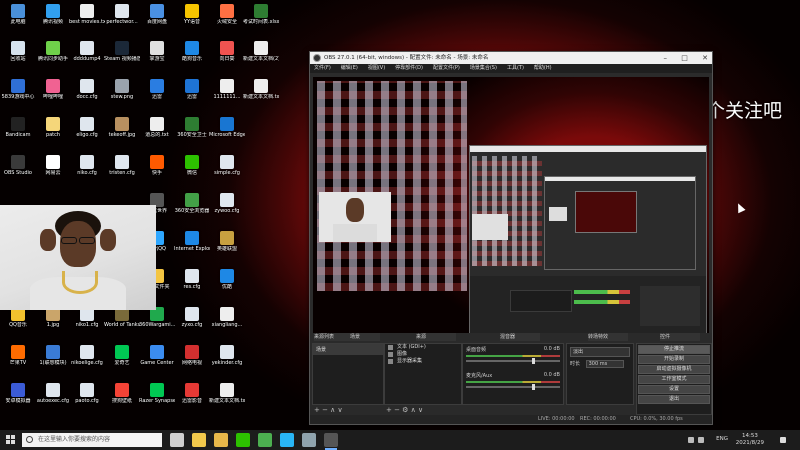 The height and width of the screenshot is (450, 800). Describe the element at coordinates (122, 360) in the screenshot. I see `desktop-icon: 爱奇艺` at that location.